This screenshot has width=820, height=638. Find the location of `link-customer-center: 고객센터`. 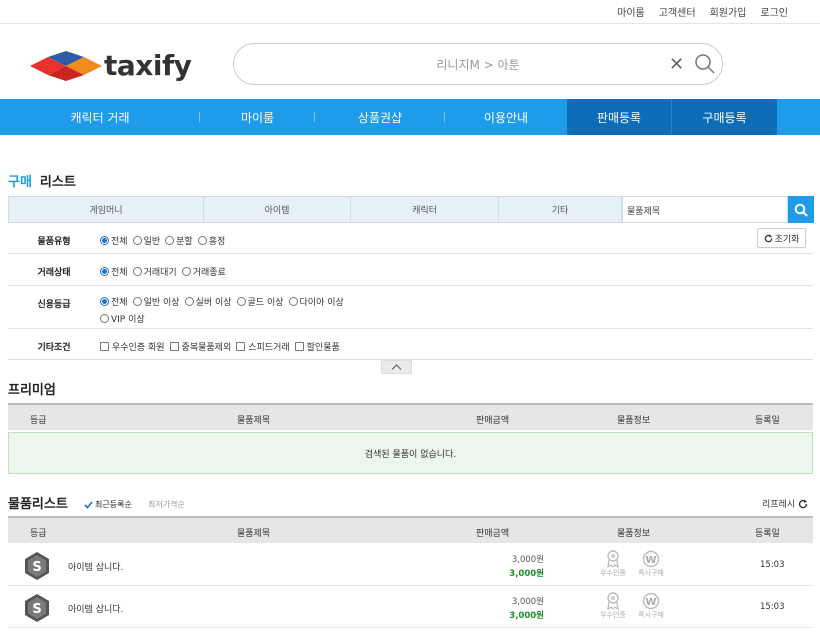

link-customer-center: 고객센터 is located at coordinates (677, 11).